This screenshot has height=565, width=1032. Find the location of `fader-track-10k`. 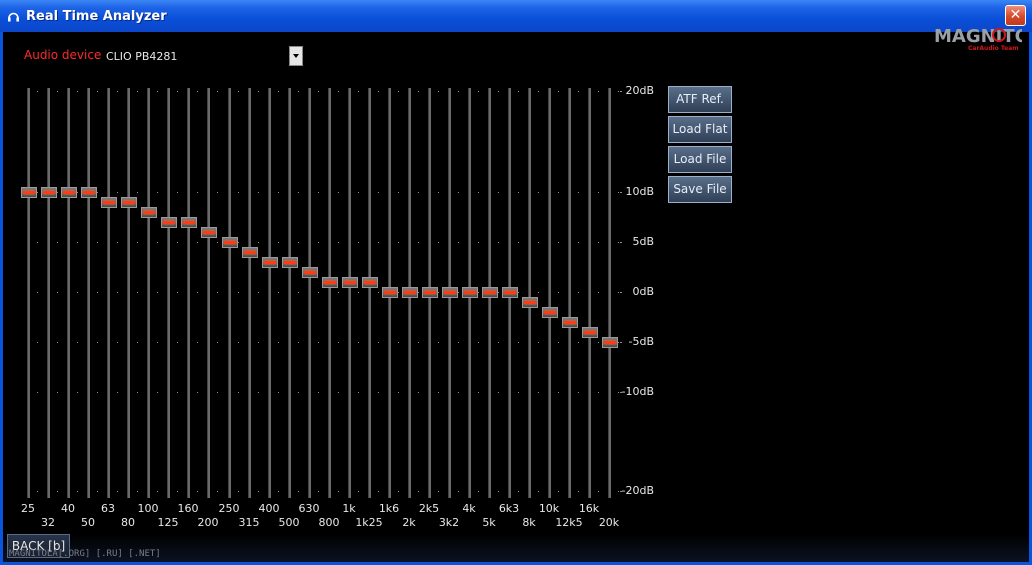

fader-track-10k is located at coordinates (549, 293).